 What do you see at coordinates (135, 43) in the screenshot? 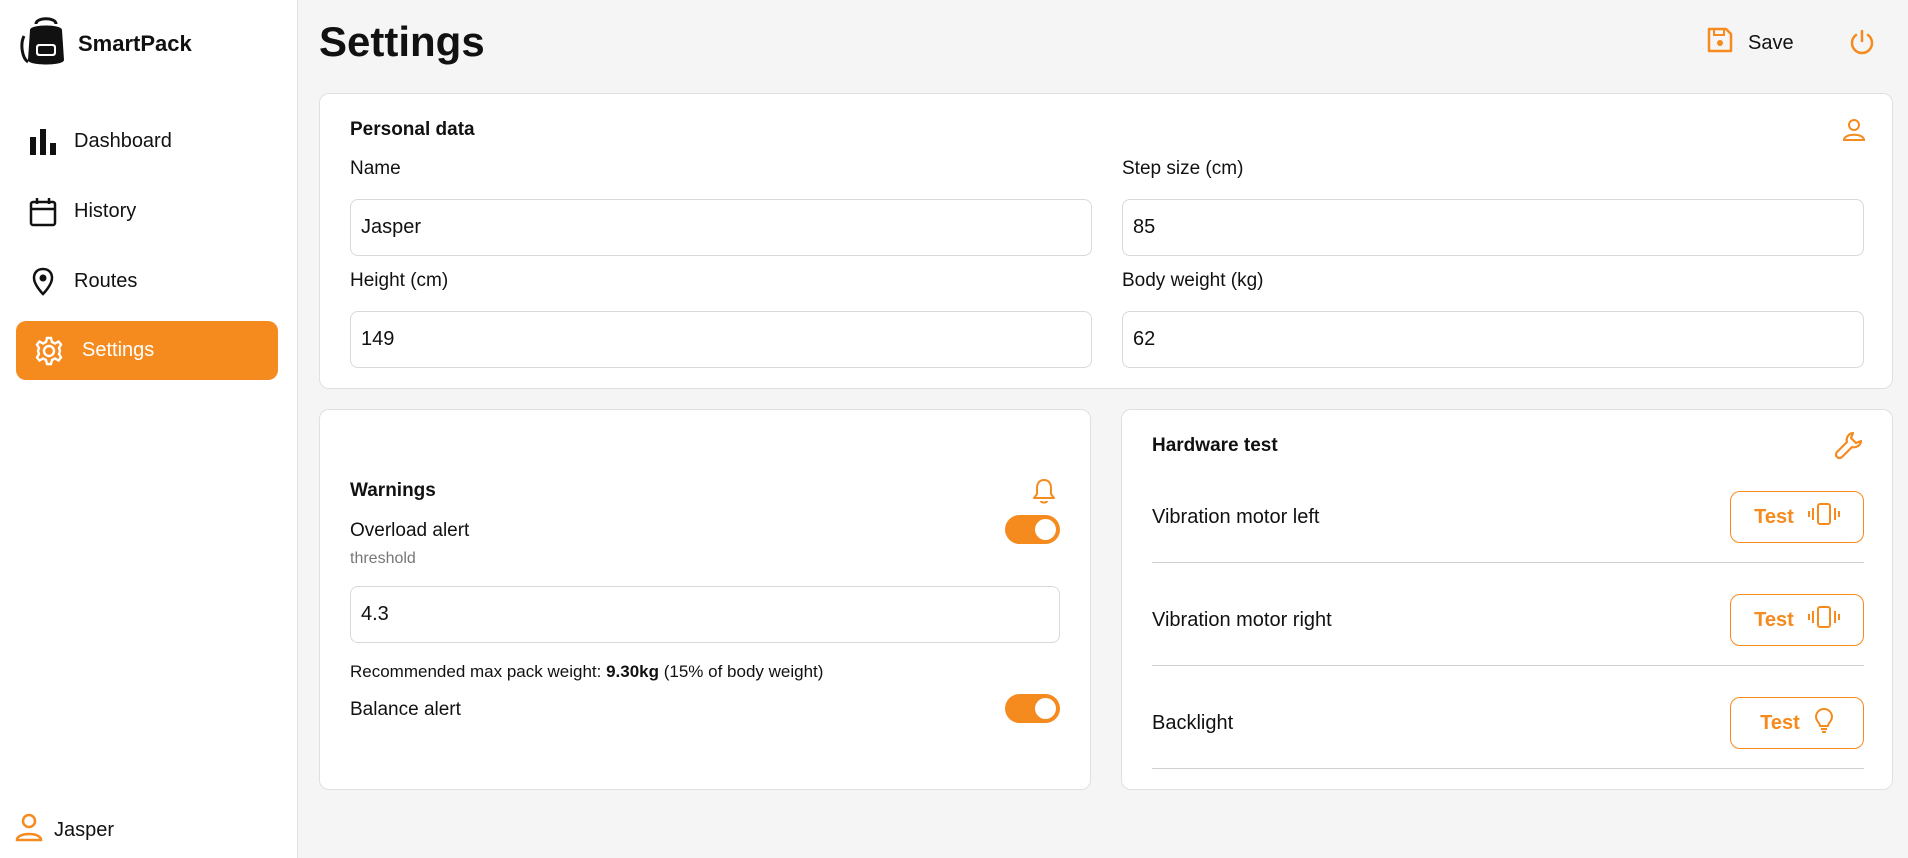
I see `app-name: SmartPack` at bounding box center [135, 43].